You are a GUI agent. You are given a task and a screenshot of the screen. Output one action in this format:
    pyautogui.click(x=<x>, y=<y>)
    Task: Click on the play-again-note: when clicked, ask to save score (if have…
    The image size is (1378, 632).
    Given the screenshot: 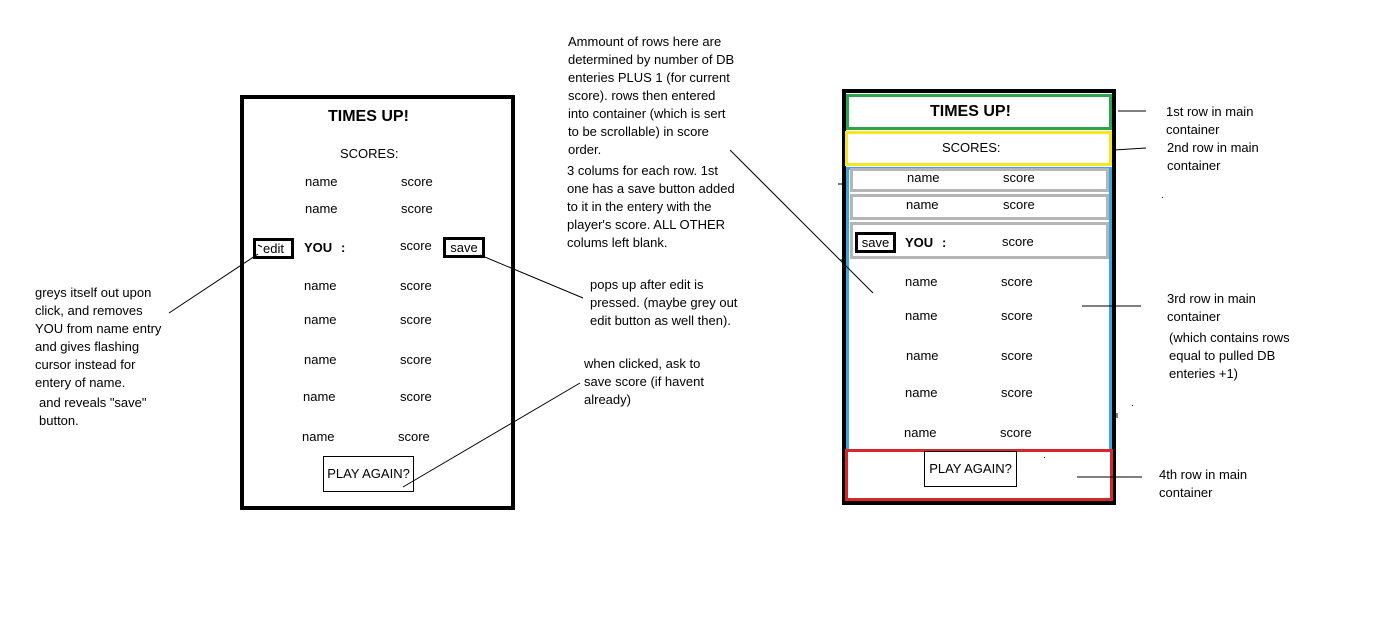 What is the action you would take?
    pyautogui.click(x=644, y=381)
    